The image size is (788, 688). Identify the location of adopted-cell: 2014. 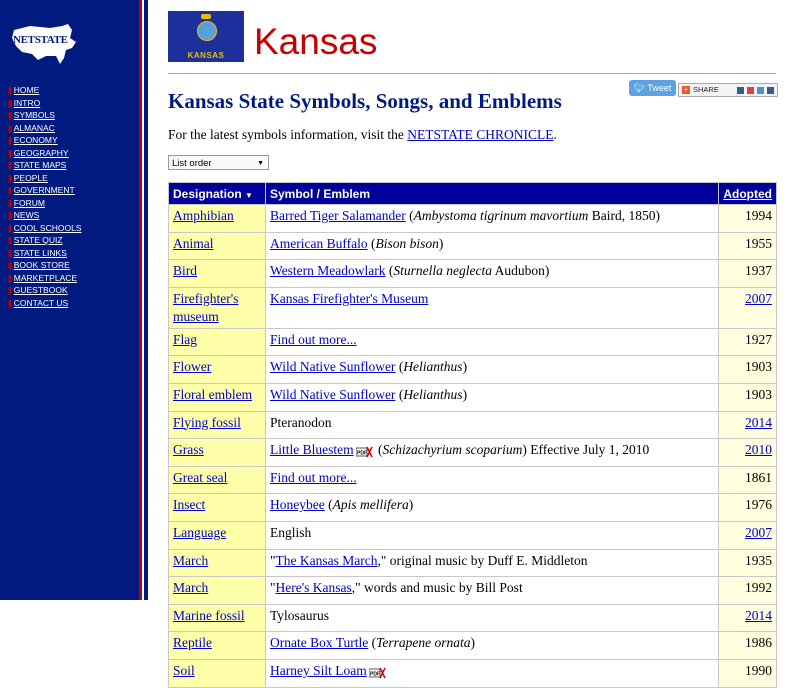
(747, 425).